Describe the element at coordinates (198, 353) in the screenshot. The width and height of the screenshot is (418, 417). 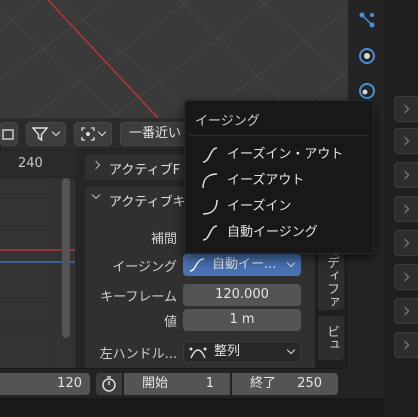
I see `handle-aligned-icon` at that location.